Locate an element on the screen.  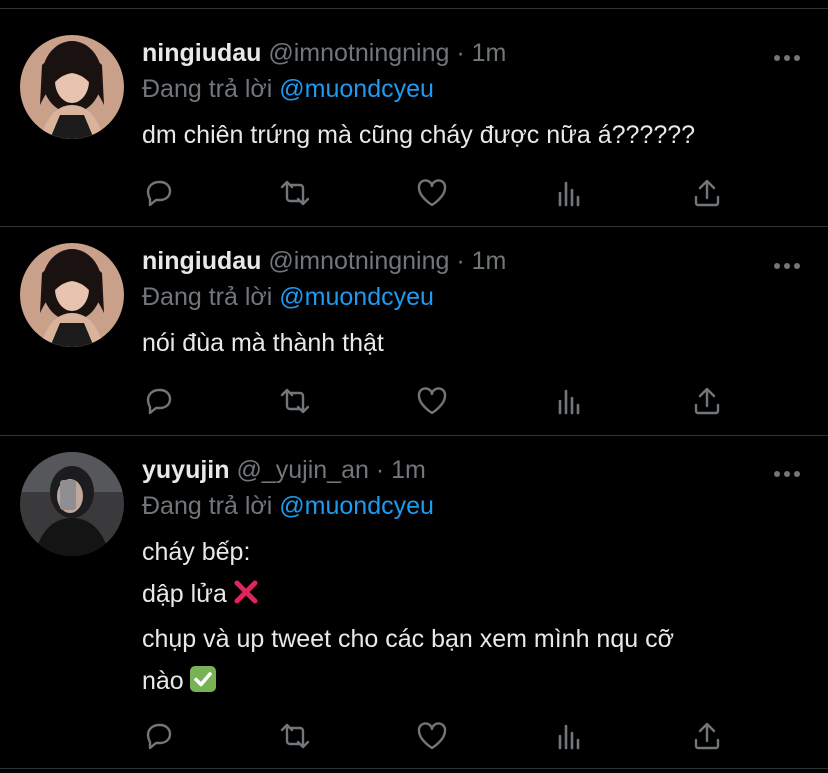
tweet-text-line: nói đùa mà thành thật is located at coordinates (263, 343).